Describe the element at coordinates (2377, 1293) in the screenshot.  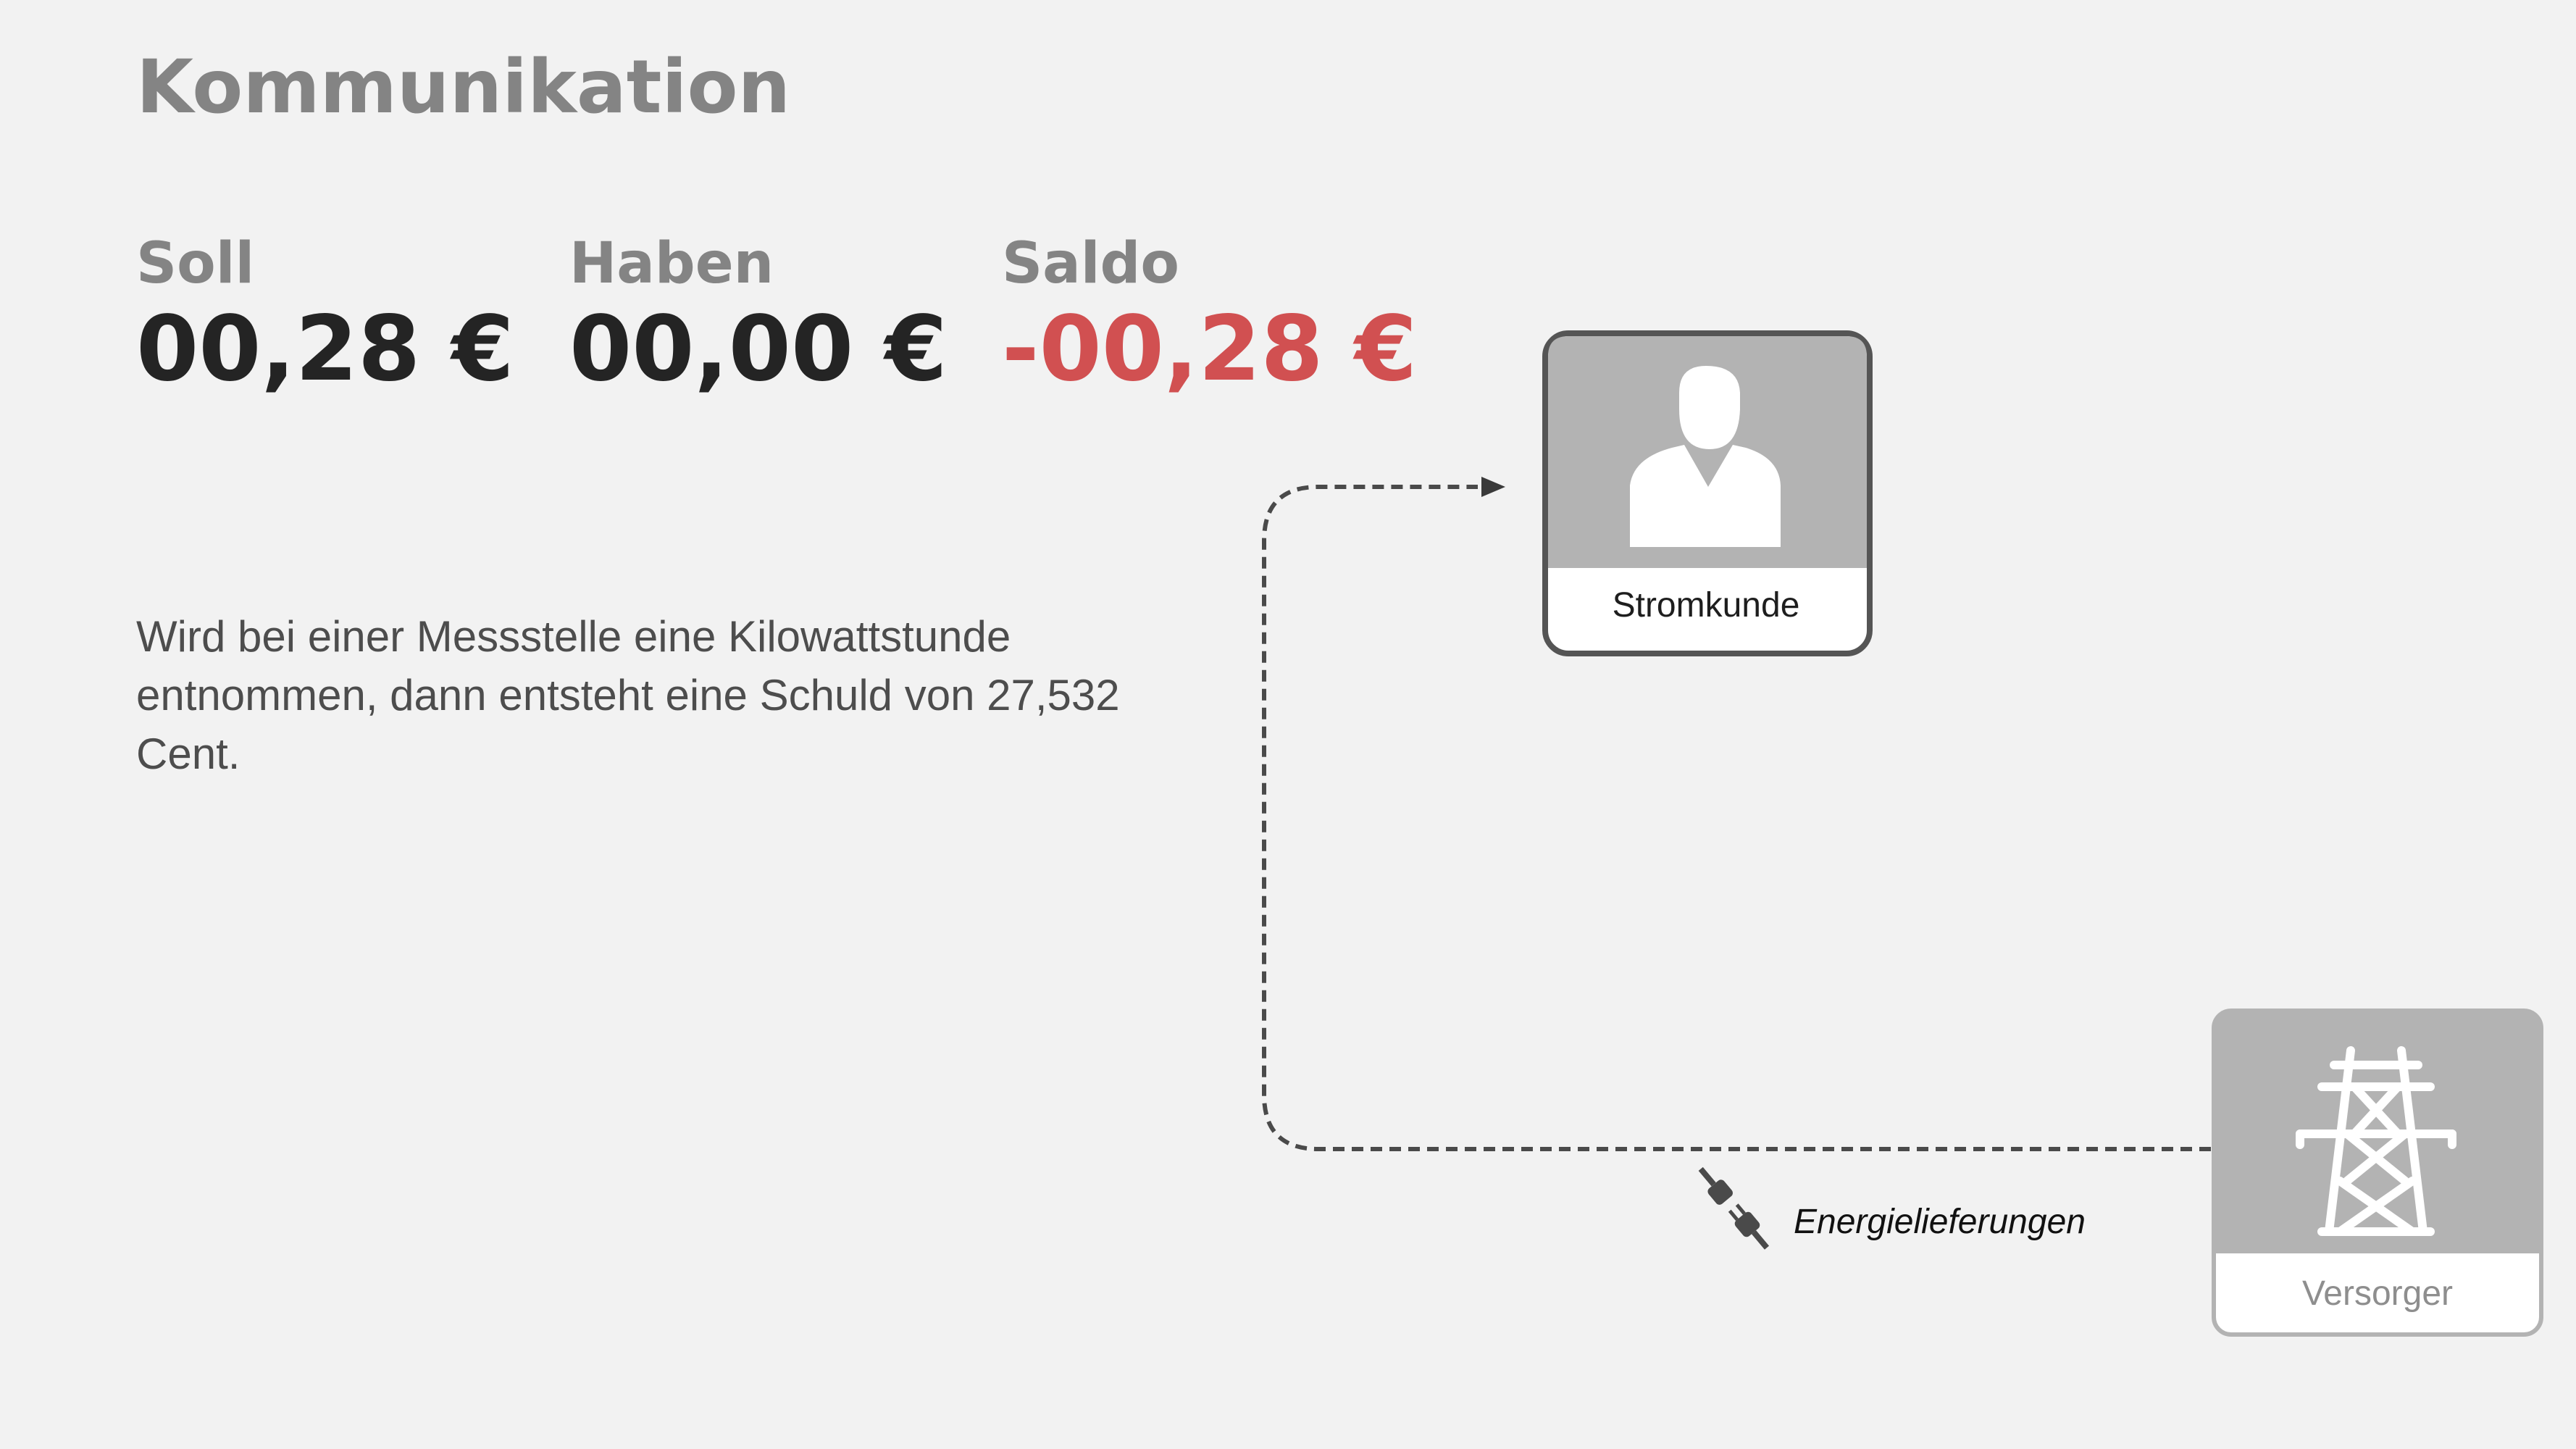
I see `versorger-label: Versorger` at that location.